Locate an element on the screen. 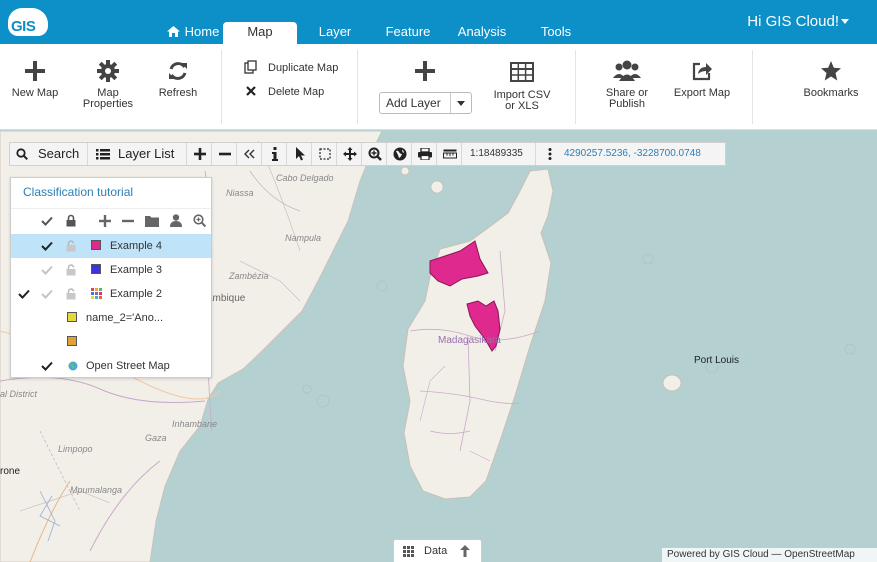  tab-analysis: Analysis is located at coordinates (482, 33).